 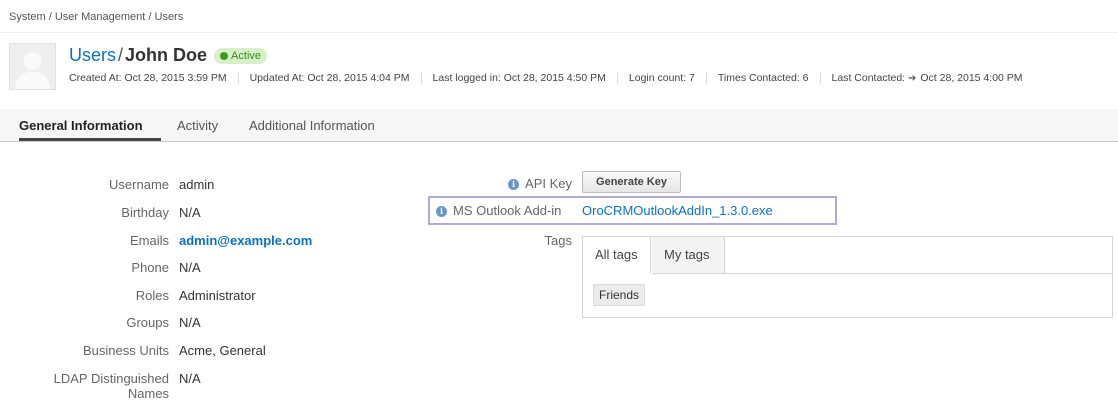 What do you see at coordinates (190, 322) in the screenshot?
I see `groups-value: N/A` at bounding box center [190, 322].